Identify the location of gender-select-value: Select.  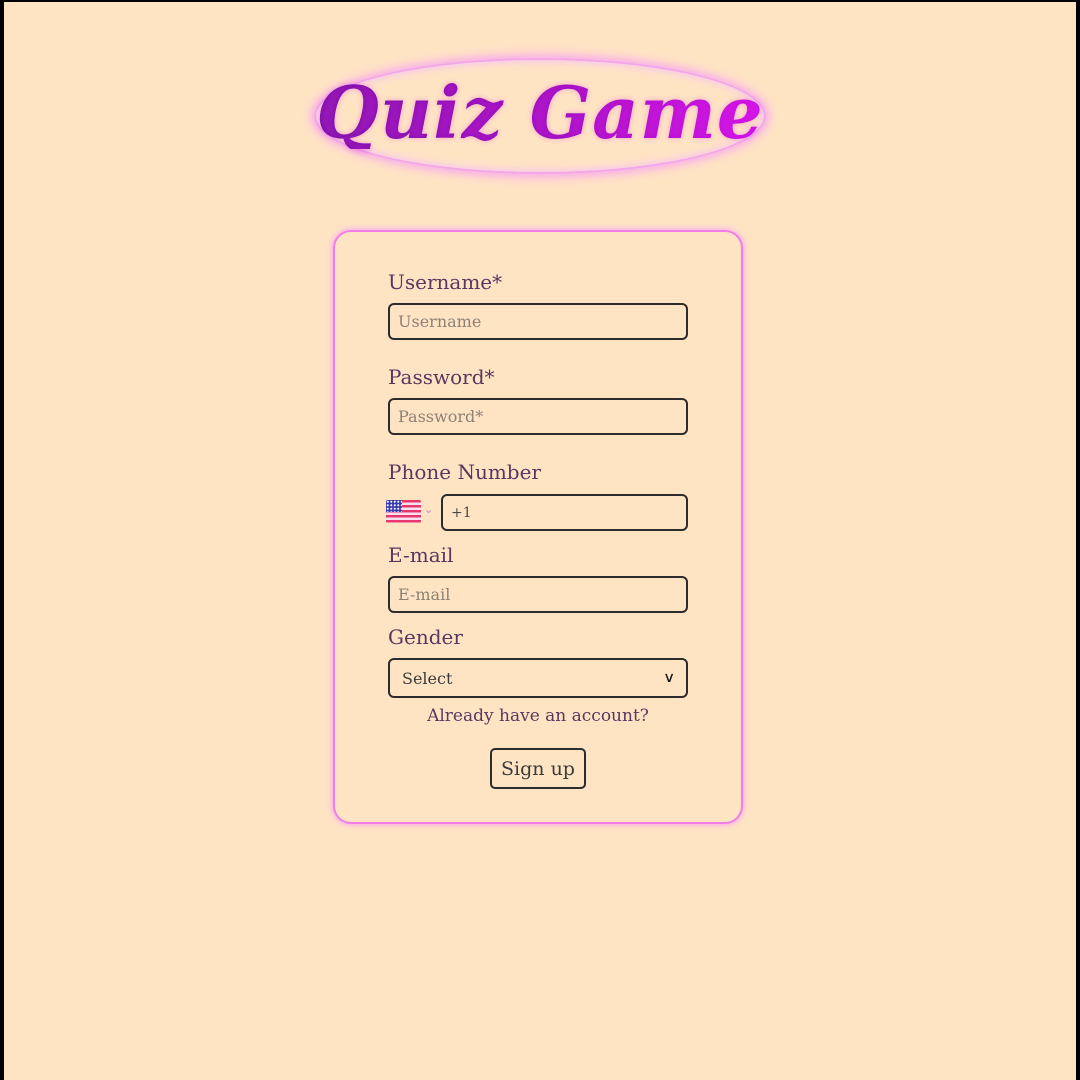
(427, 678).